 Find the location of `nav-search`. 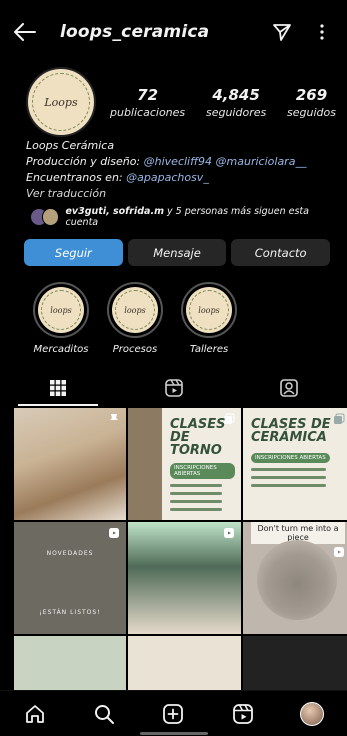

nav-search is located at coordinates (104, 714).